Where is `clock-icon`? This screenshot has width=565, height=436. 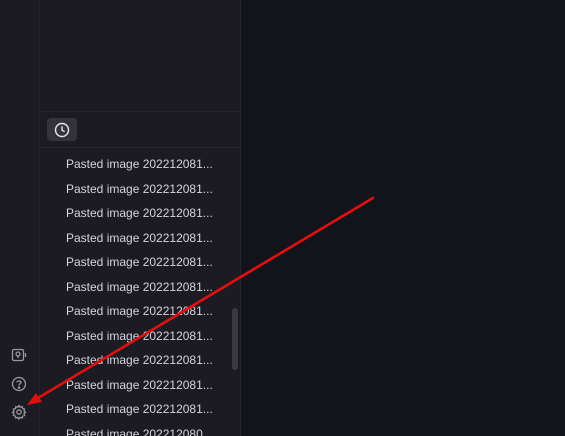 clock-icon is located at coordinates (62, 129).